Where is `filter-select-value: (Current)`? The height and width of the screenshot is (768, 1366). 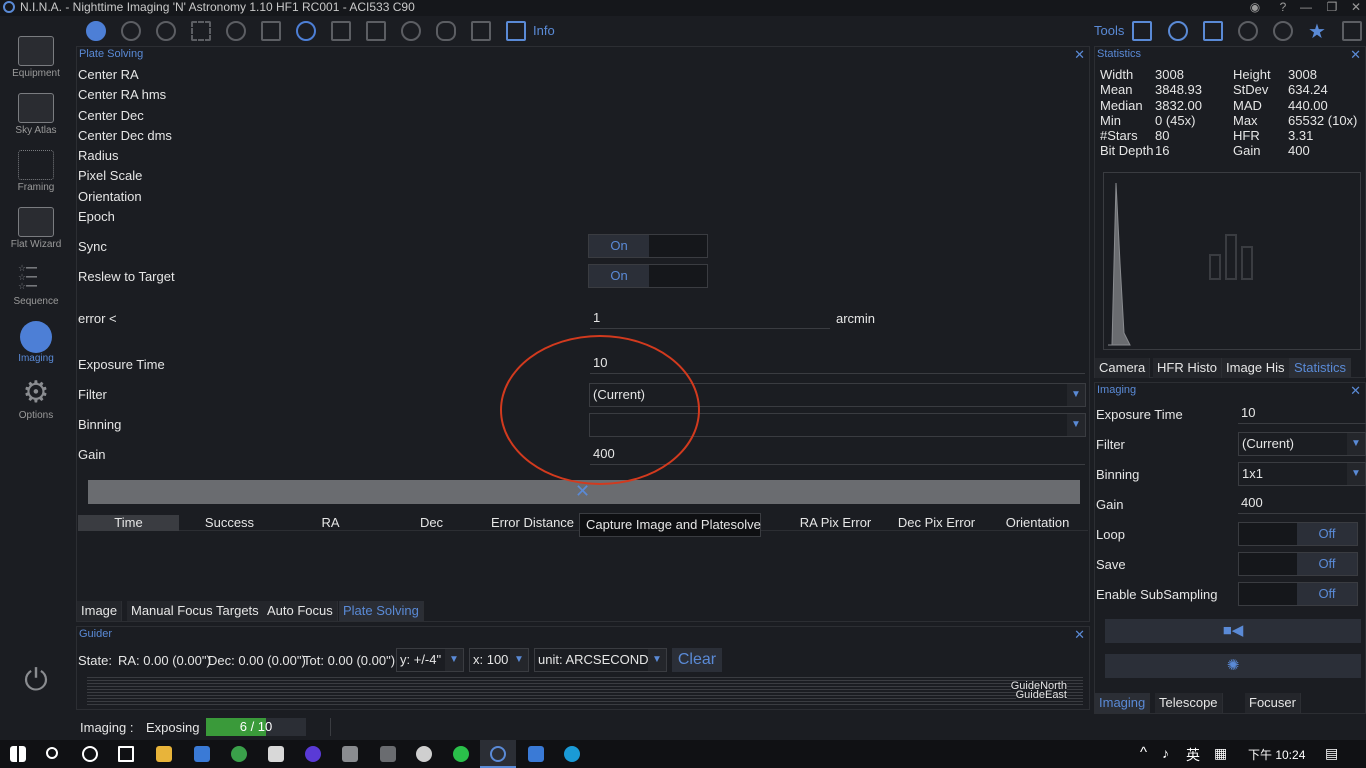 filter-select-value: (Current) is located at coordinates (1268, 443).